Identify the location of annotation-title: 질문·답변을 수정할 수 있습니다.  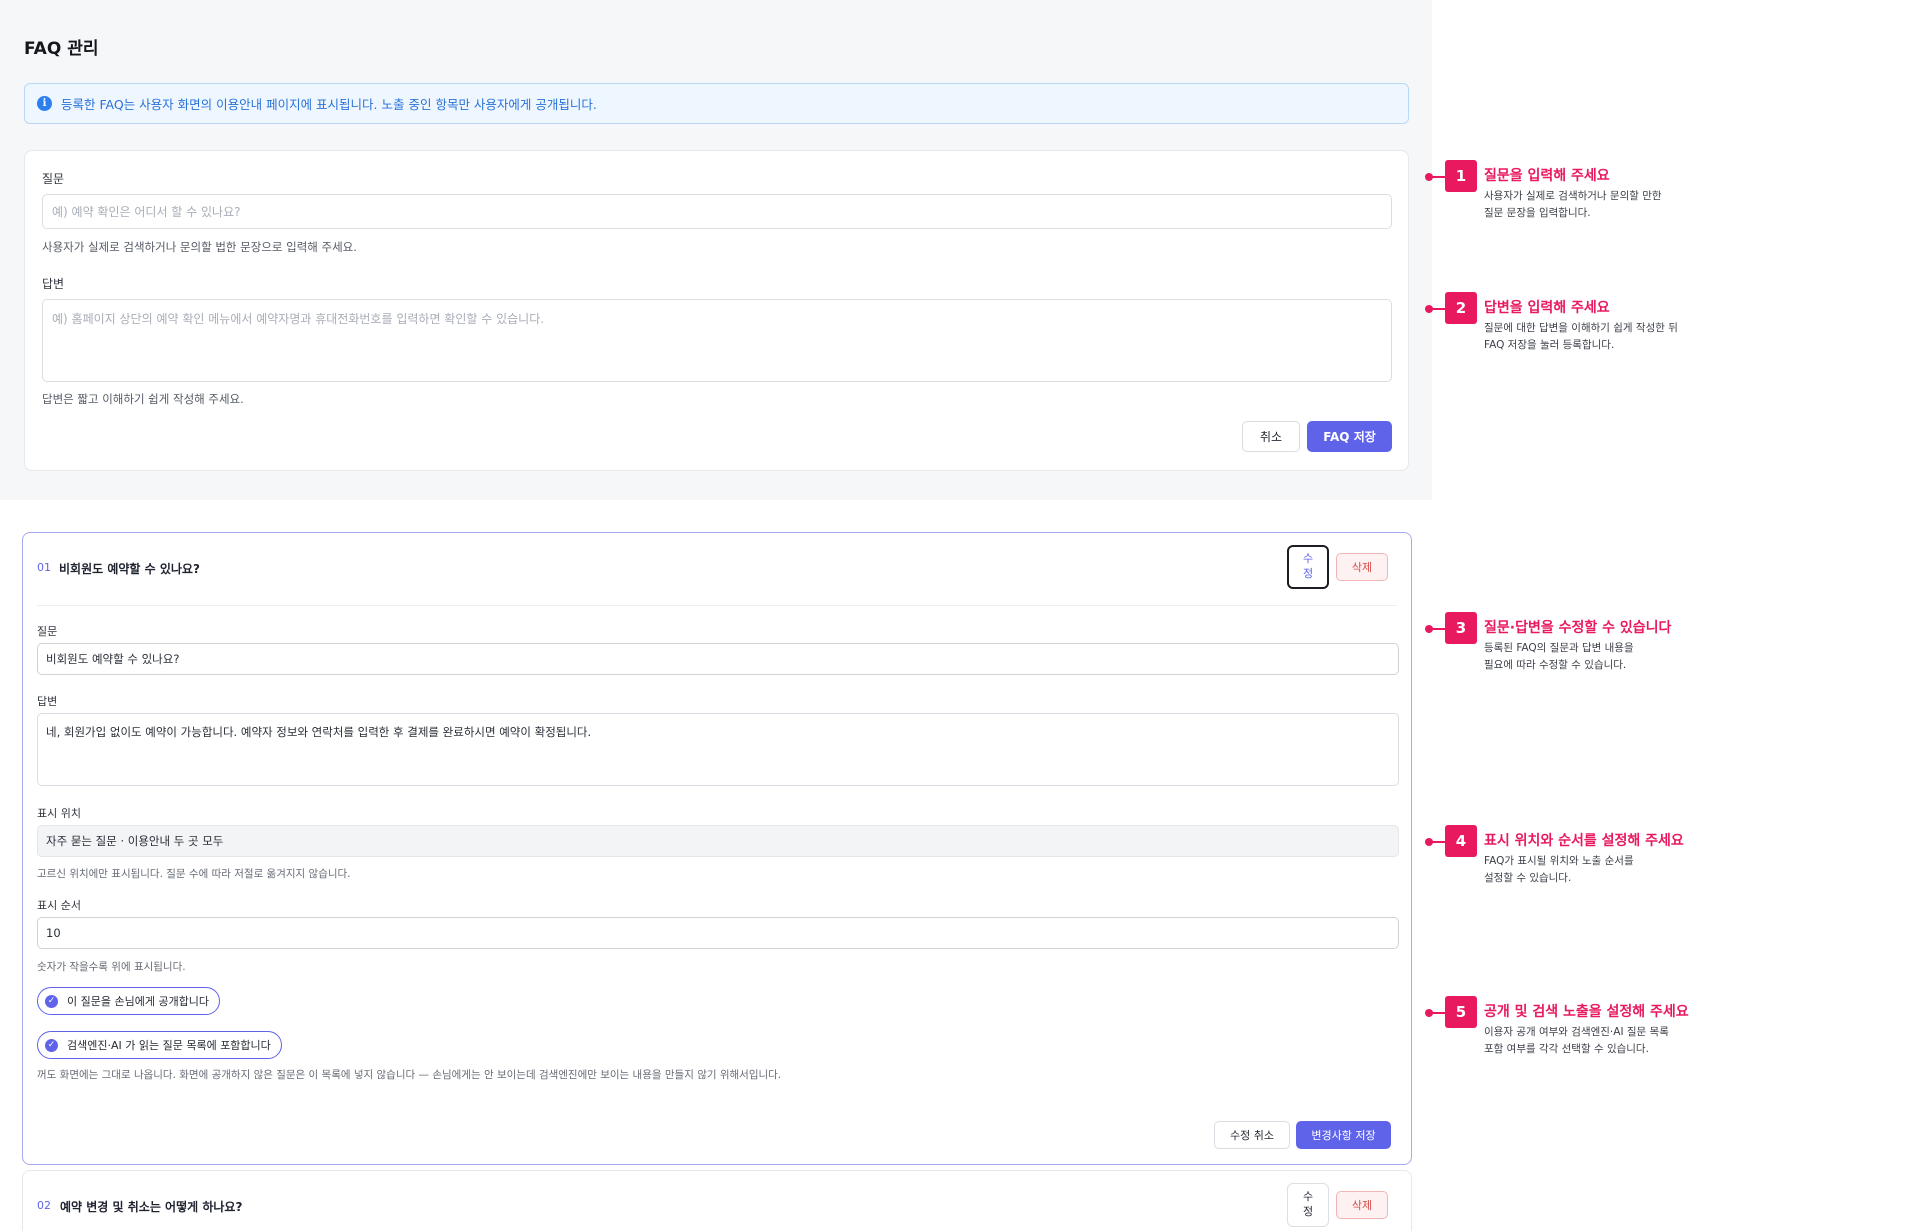
(1578, 628).